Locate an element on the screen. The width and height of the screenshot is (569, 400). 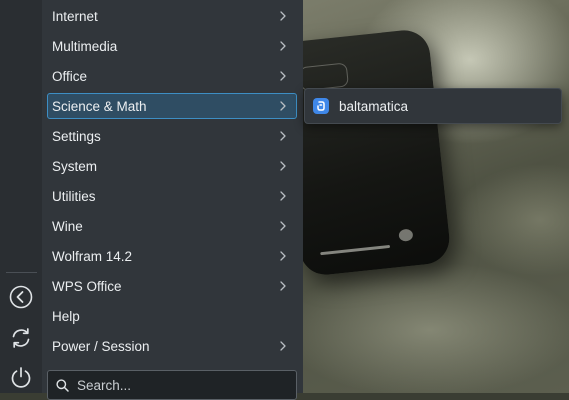
menu-item-label: Settings is located at coordinates (76, 136).